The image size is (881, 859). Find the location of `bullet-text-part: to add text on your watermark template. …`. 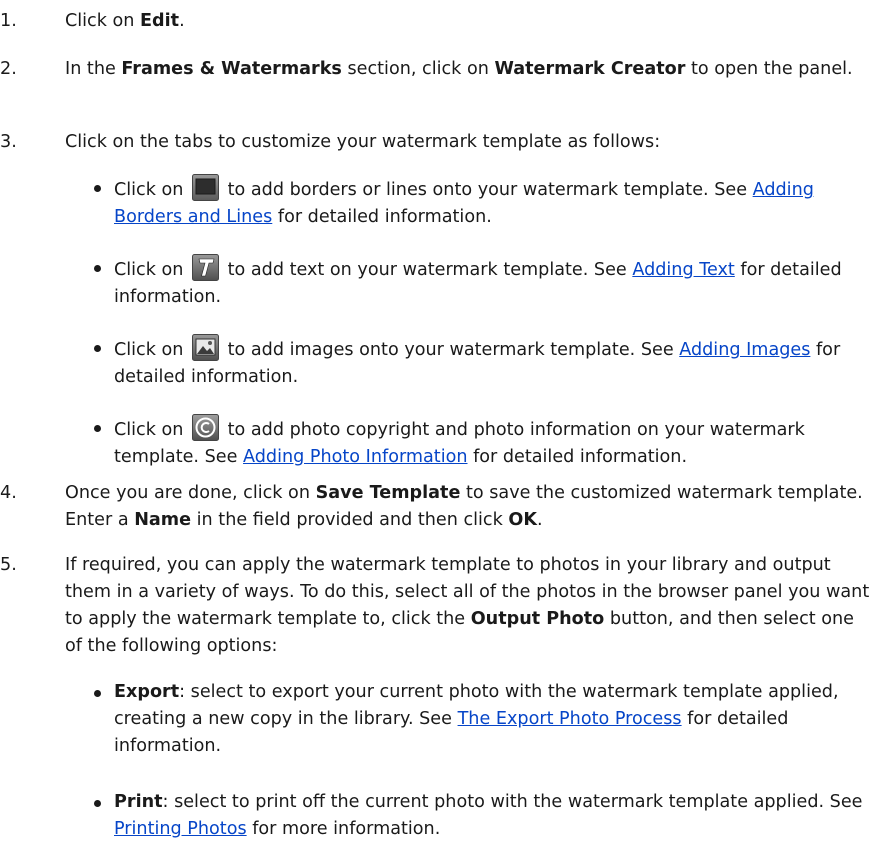

bullet-text-part: to add text on your watermark template. … is located at coordinates (427, 270).